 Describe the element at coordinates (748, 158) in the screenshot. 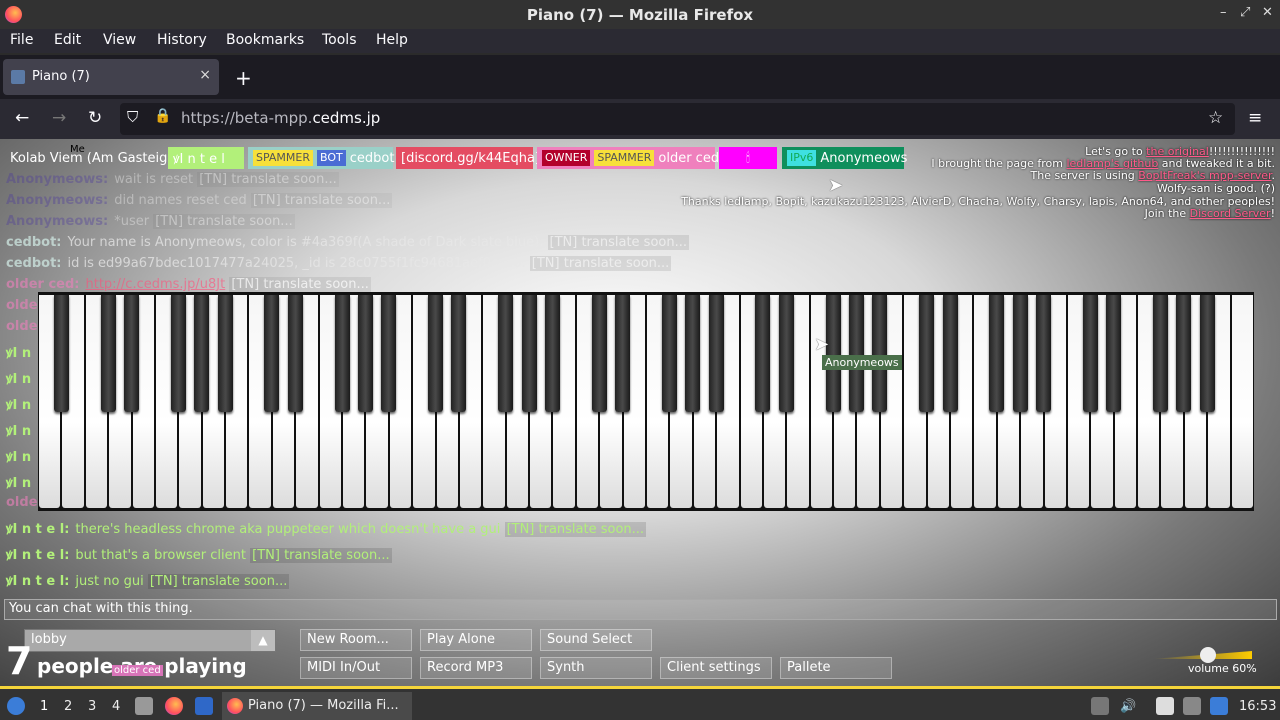

I see `user-candle: 🕯` at that location.